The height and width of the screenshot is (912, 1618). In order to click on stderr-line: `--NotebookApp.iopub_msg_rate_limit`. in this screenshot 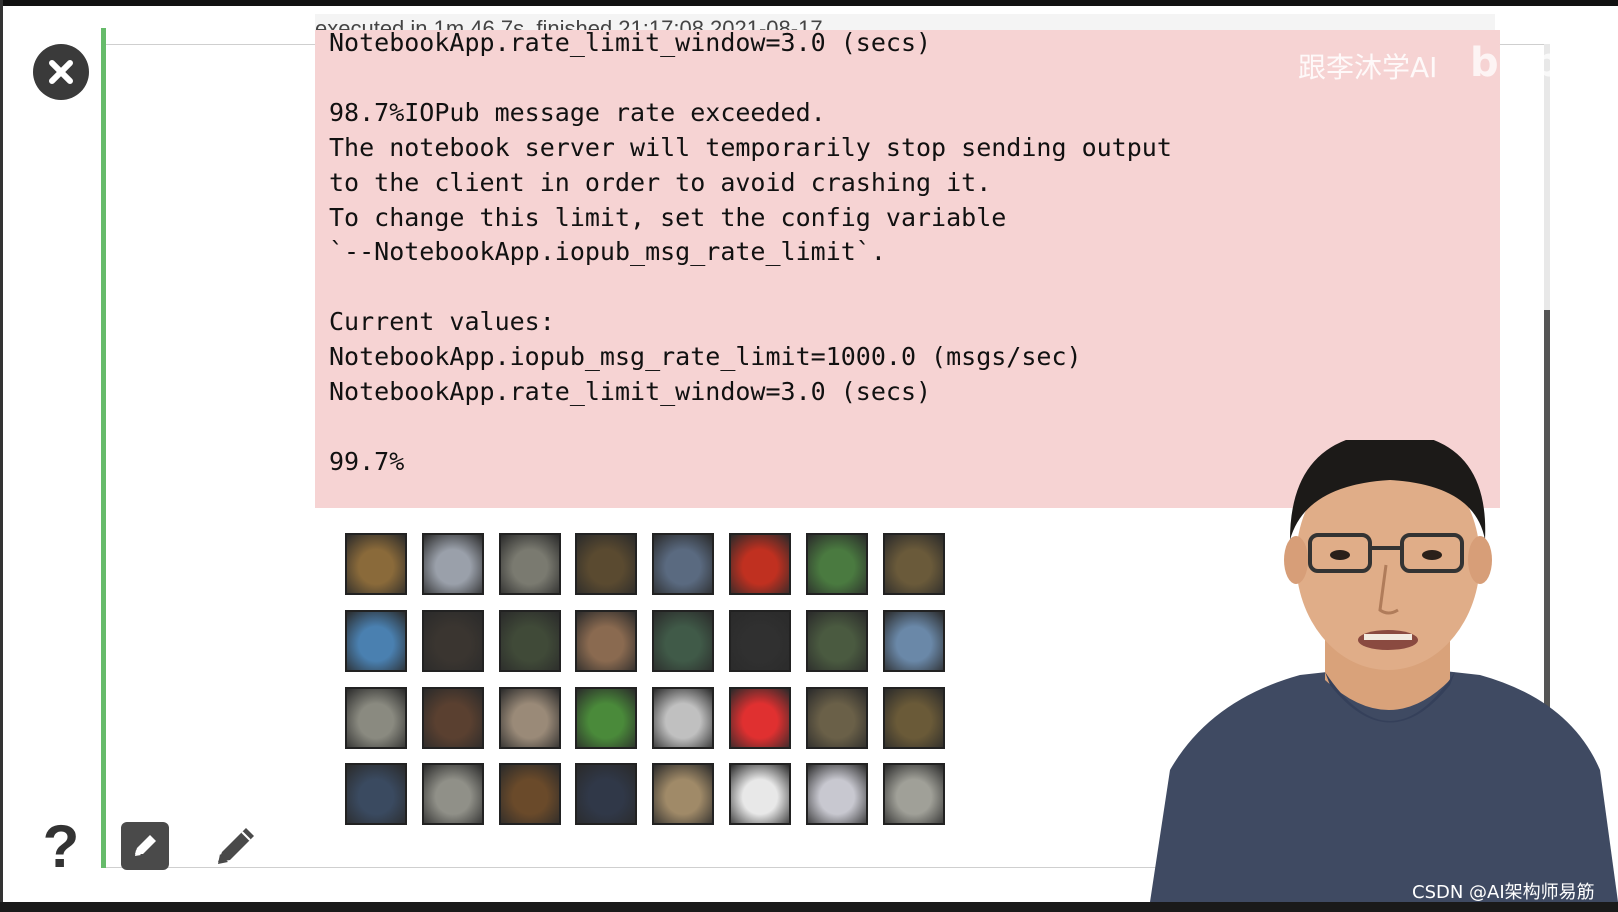, I will do `click(607, 252)`.